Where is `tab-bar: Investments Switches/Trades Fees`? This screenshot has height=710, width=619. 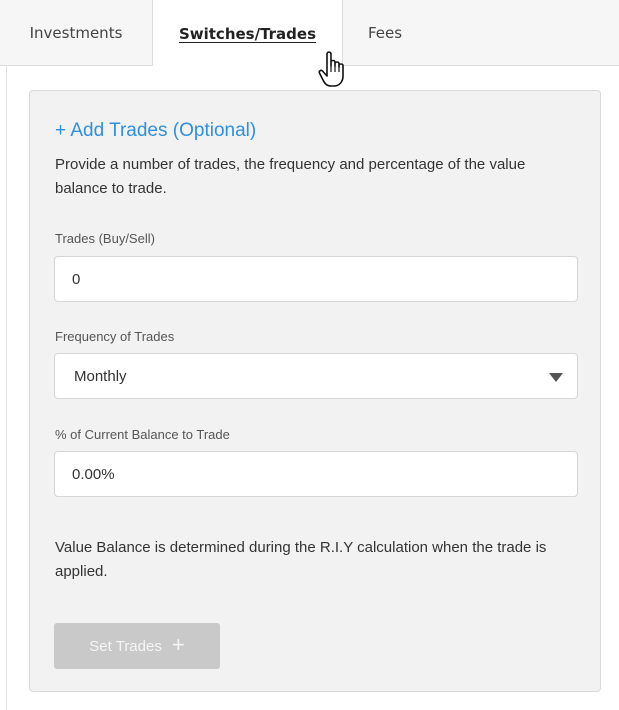
tab-bar: Investments Switches/Trades Fees is located at coordinates (309, 33).